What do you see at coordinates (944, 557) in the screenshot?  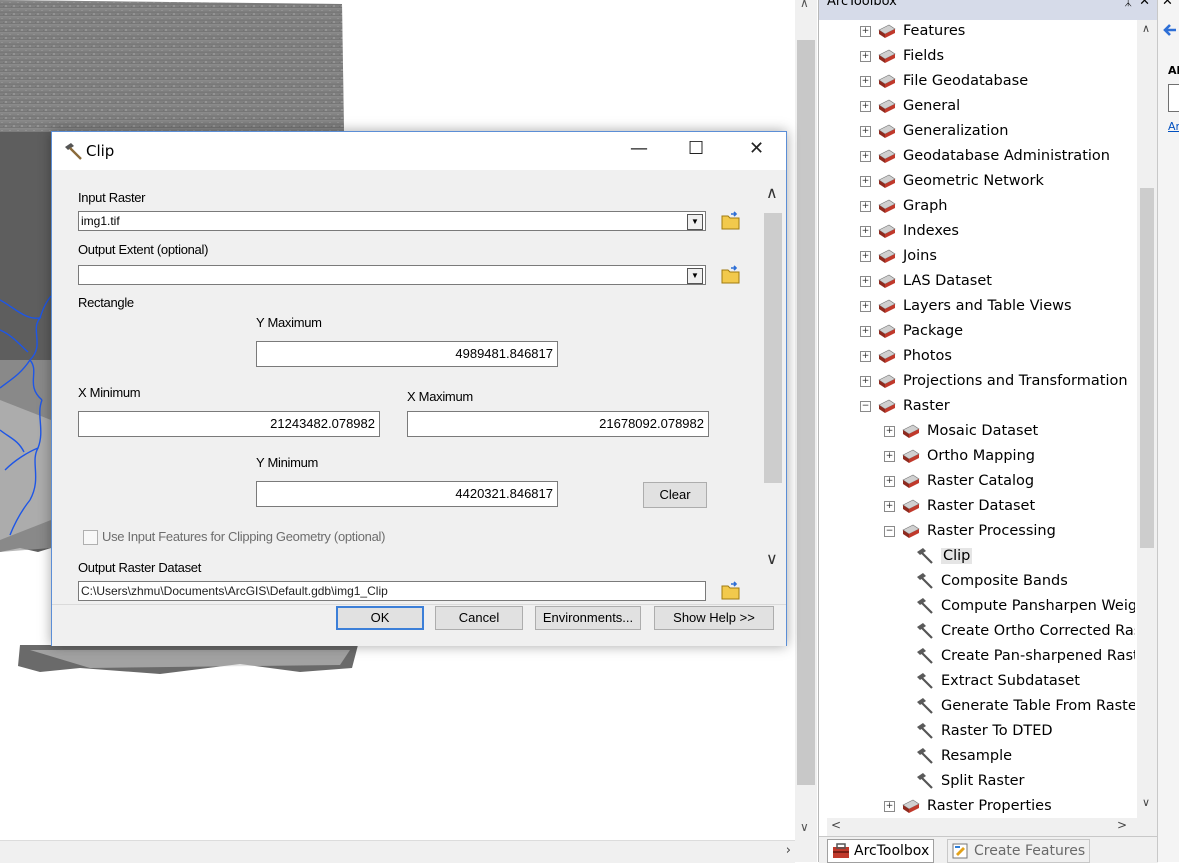 I see `tree-item-clip: Clip` at bounding box center [944, 557].